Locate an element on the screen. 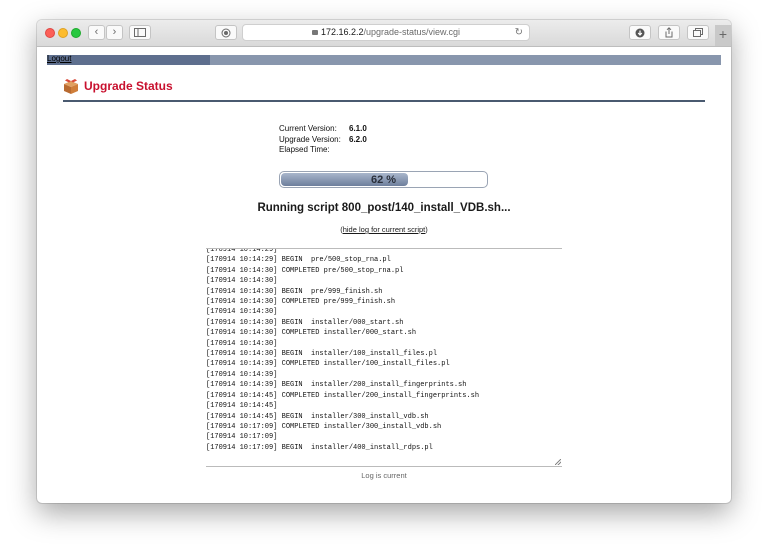  upgrade-progress-bar: 62 % is located at coordinates (383, 179).